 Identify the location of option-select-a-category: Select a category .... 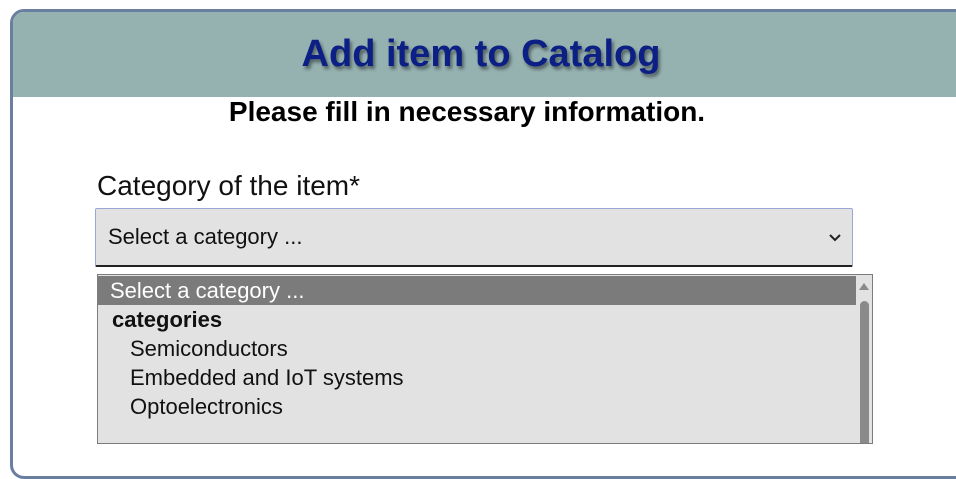
(477, 290).